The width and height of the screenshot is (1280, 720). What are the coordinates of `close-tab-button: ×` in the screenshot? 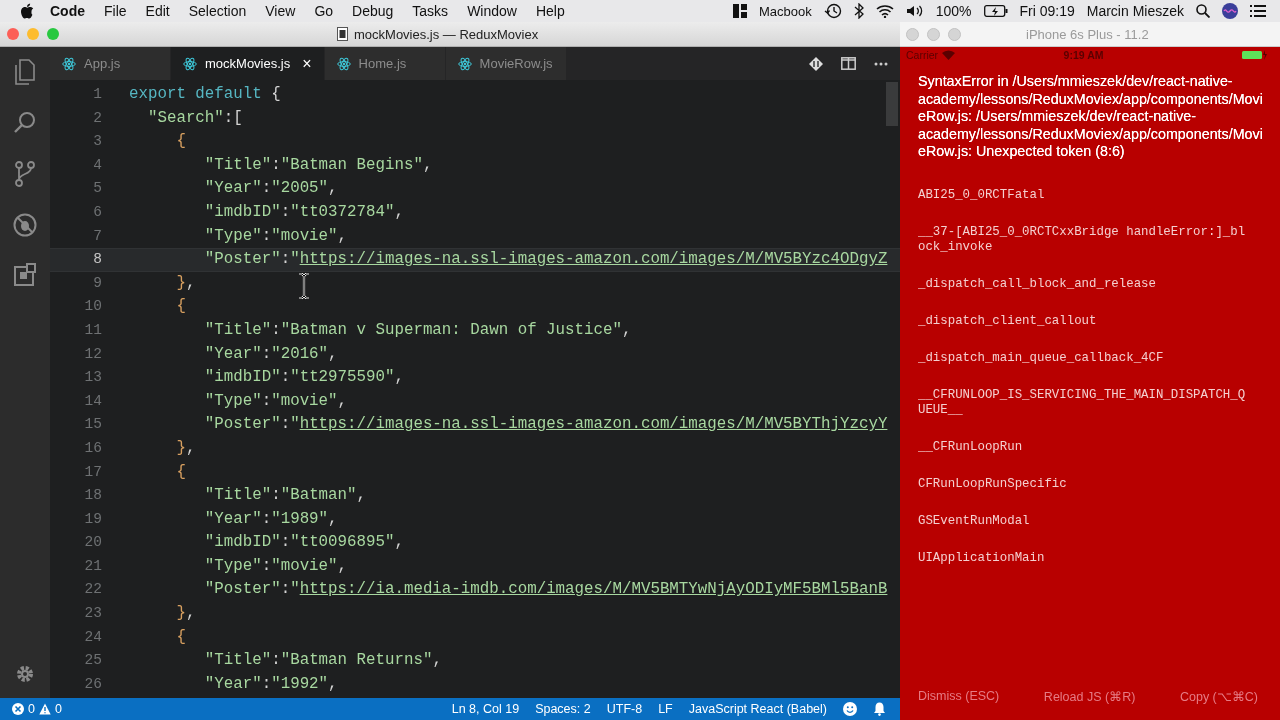 It's located at (307, 63).